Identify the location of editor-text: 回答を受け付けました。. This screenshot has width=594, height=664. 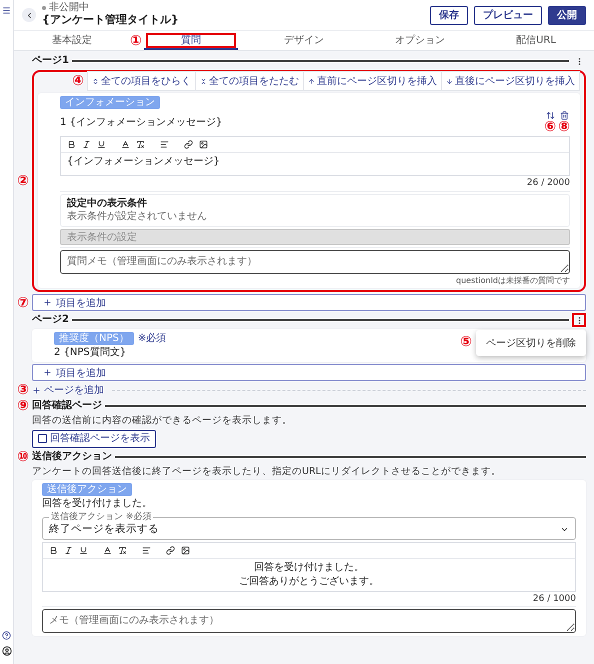
(309, 568).